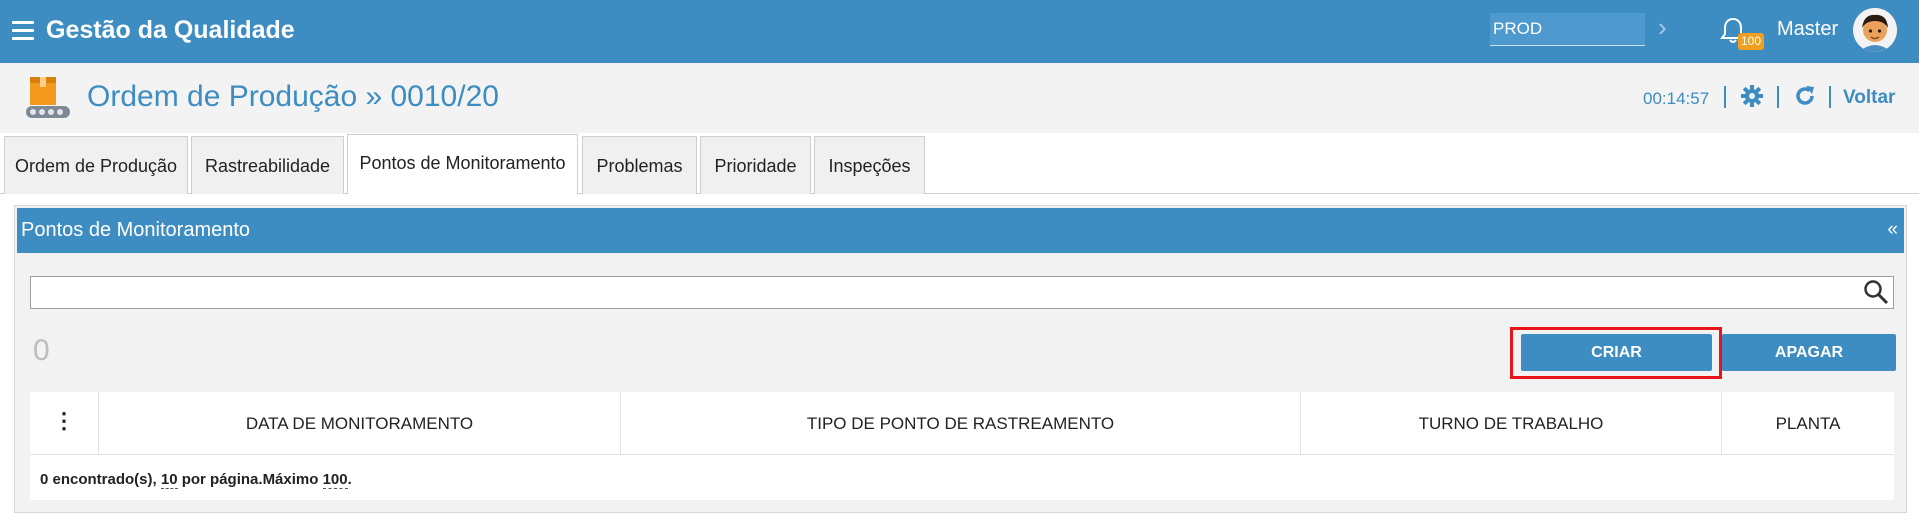  I want to click on session-timer: 00:14:57, so click(1676, 98).